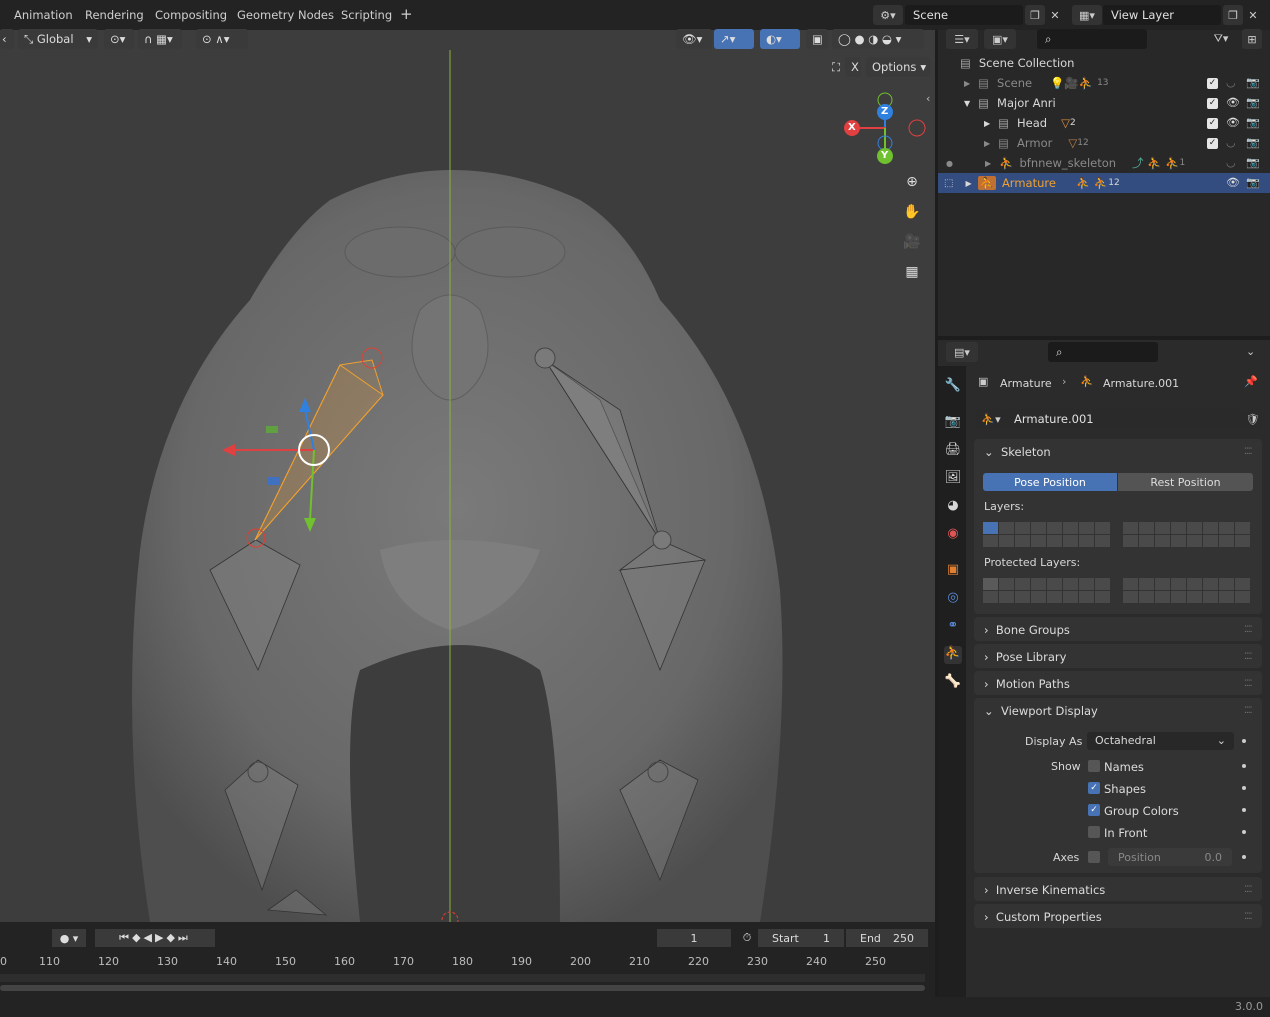 This screenshot has height=1017, width=1270. I want to click on output-tab-icon: 🖨, so click(953, 451).